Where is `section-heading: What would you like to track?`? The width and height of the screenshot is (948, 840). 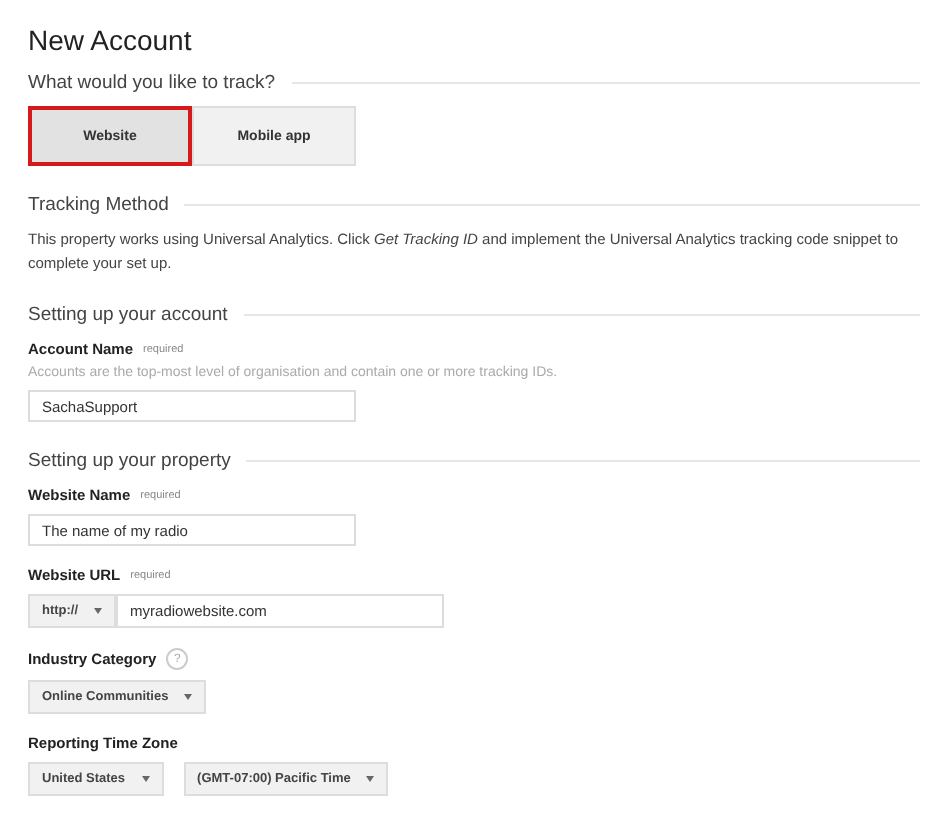
section-heading: What would you like to track? is located at coordinates (152, 83).